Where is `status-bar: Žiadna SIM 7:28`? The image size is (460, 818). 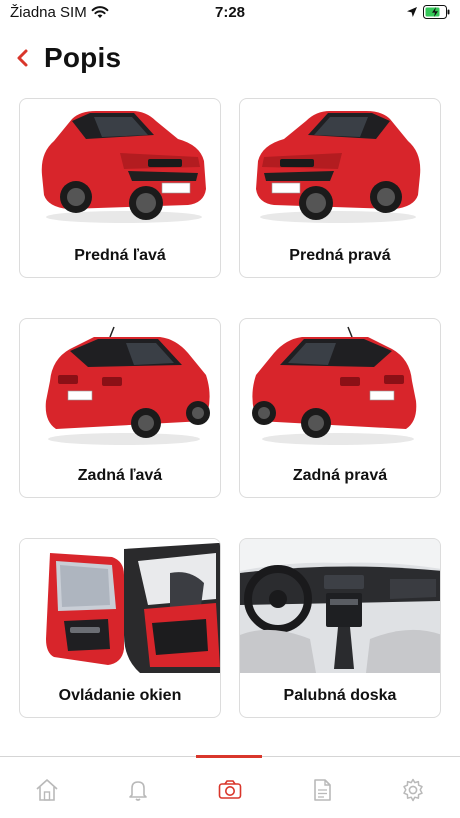 status-bar: Žiadna SIM 7:28 is located at coordinates (230, 13).